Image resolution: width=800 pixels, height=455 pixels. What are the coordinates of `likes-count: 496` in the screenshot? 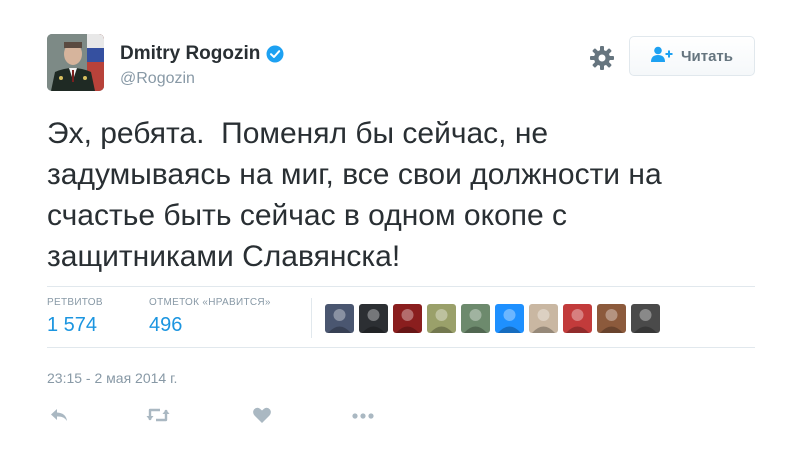 It's located at (210, 325).